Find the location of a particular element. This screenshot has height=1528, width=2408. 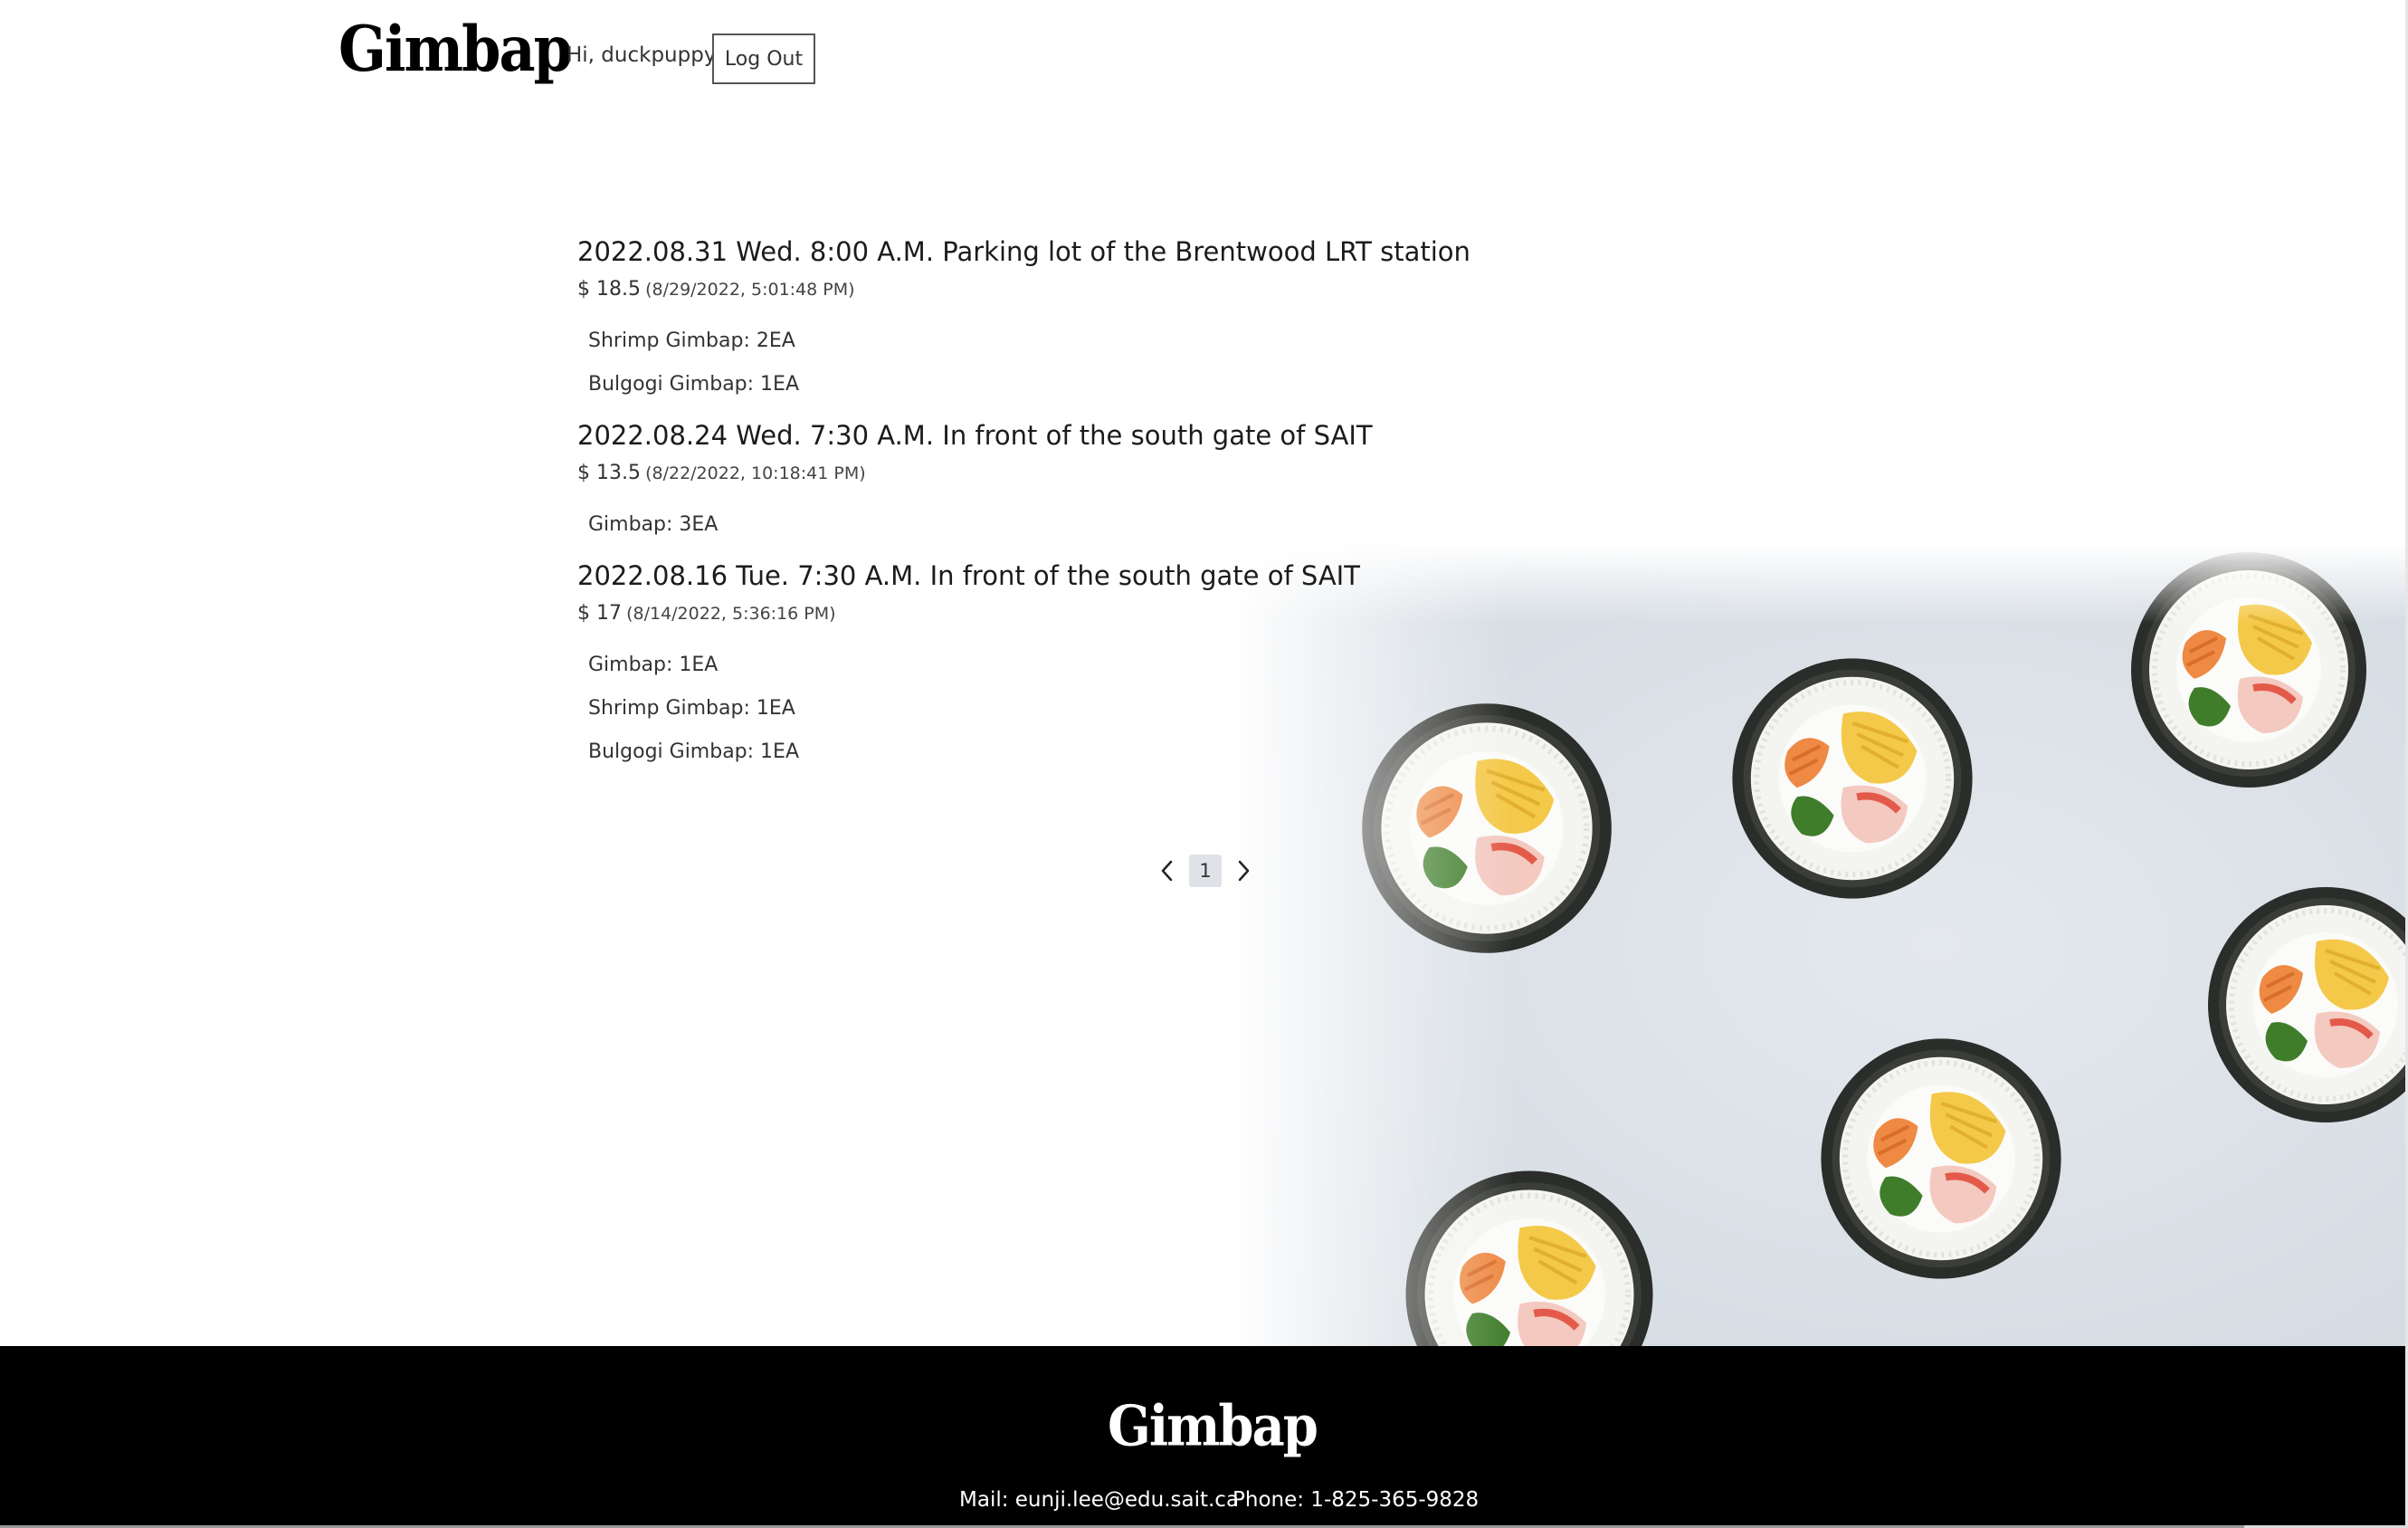

order-timestamp: (8/14/2022, 5:36:16 PM) is located at coordinates (731, 614).